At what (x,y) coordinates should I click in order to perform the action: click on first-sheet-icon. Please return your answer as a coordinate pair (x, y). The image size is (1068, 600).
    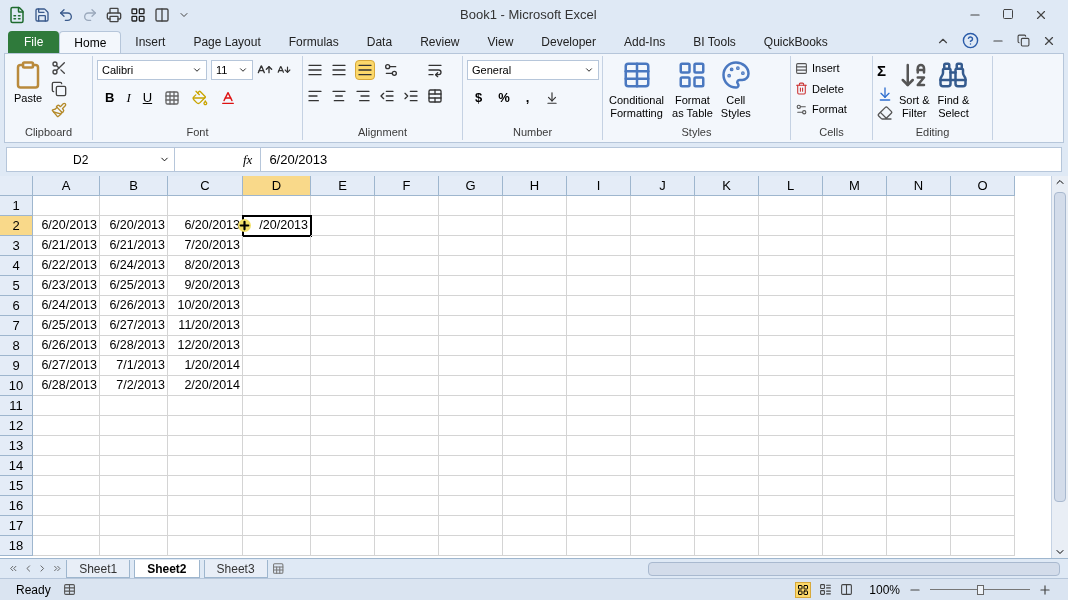
    Looking at the image, I should click on (13, 568).